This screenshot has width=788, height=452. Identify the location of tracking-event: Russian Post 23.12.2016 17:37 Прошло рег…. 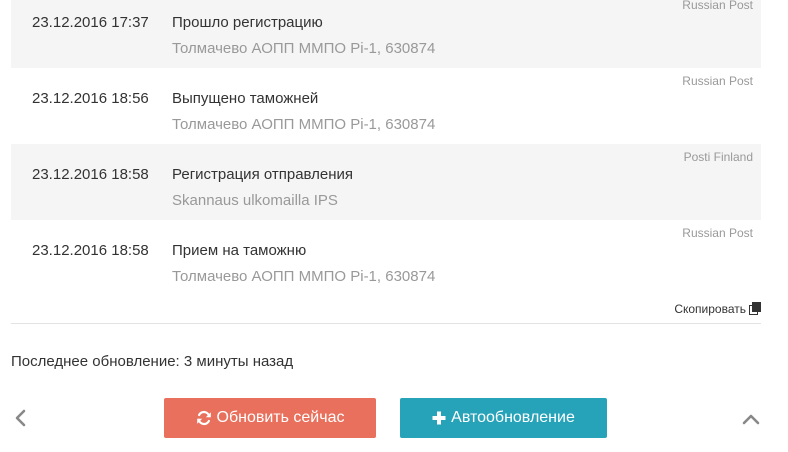
(386, 34).